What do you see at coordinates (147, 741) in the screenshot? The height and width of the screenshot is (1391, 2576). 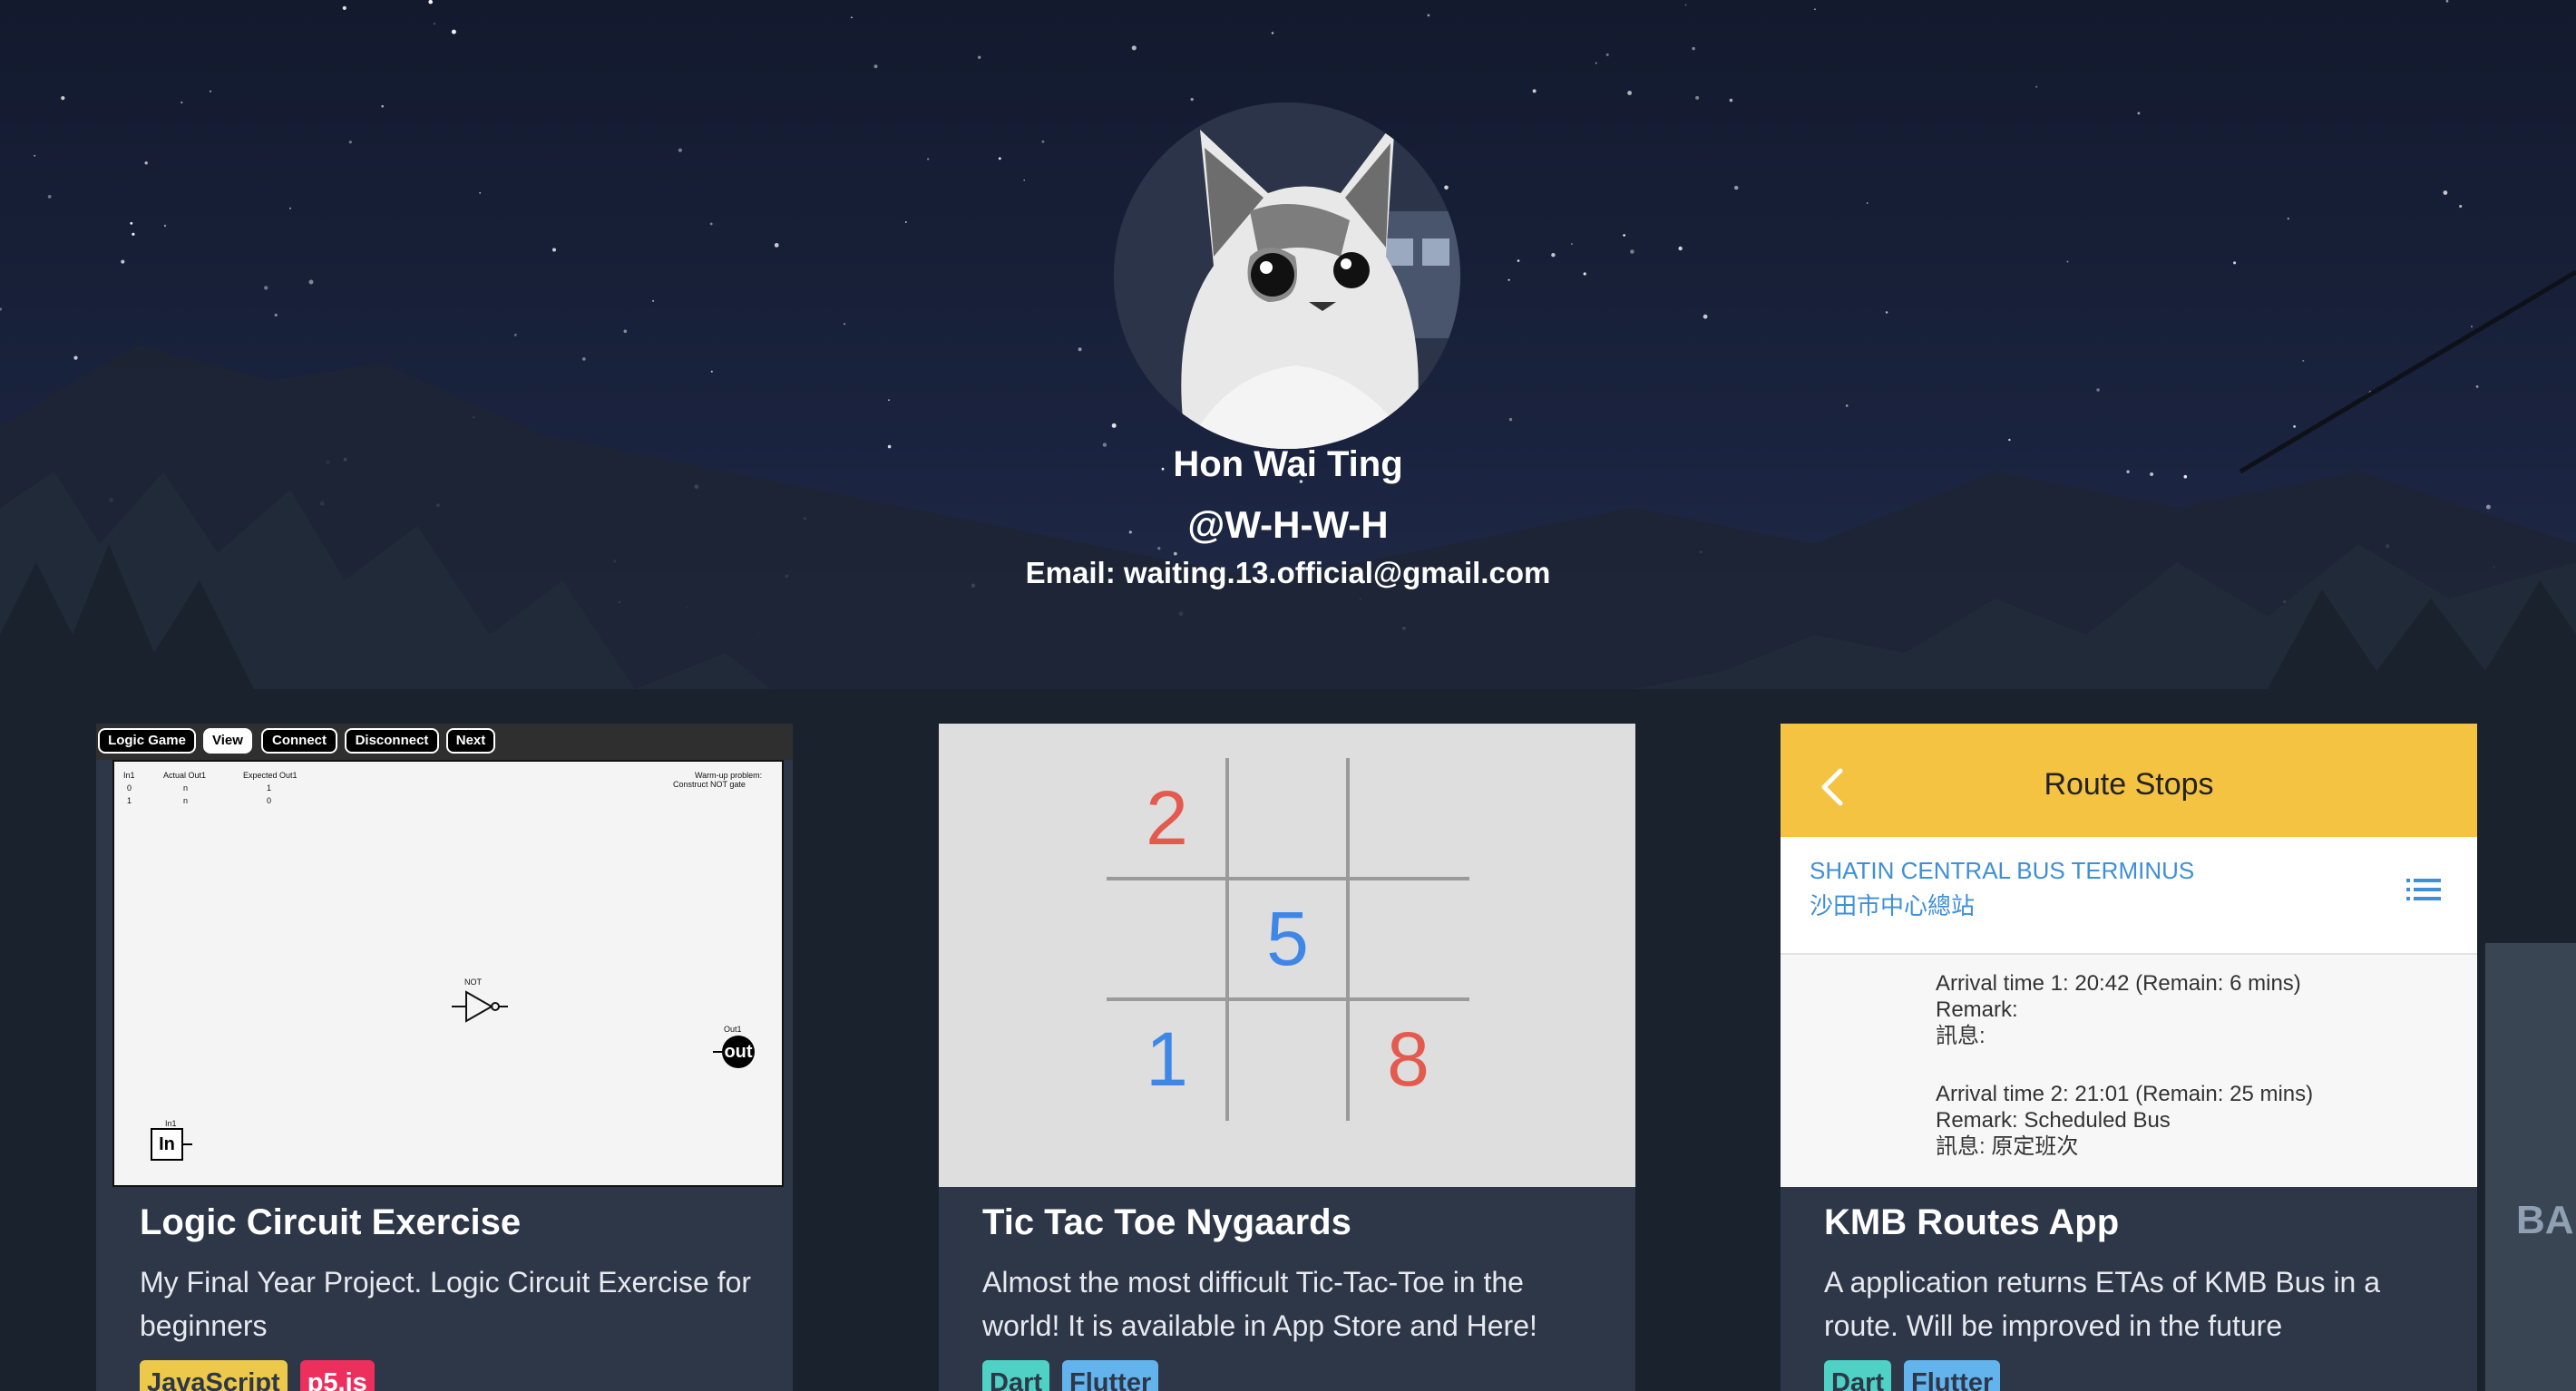 I see `logic-game-button: Logic Game` at bounding box center [147, 741].